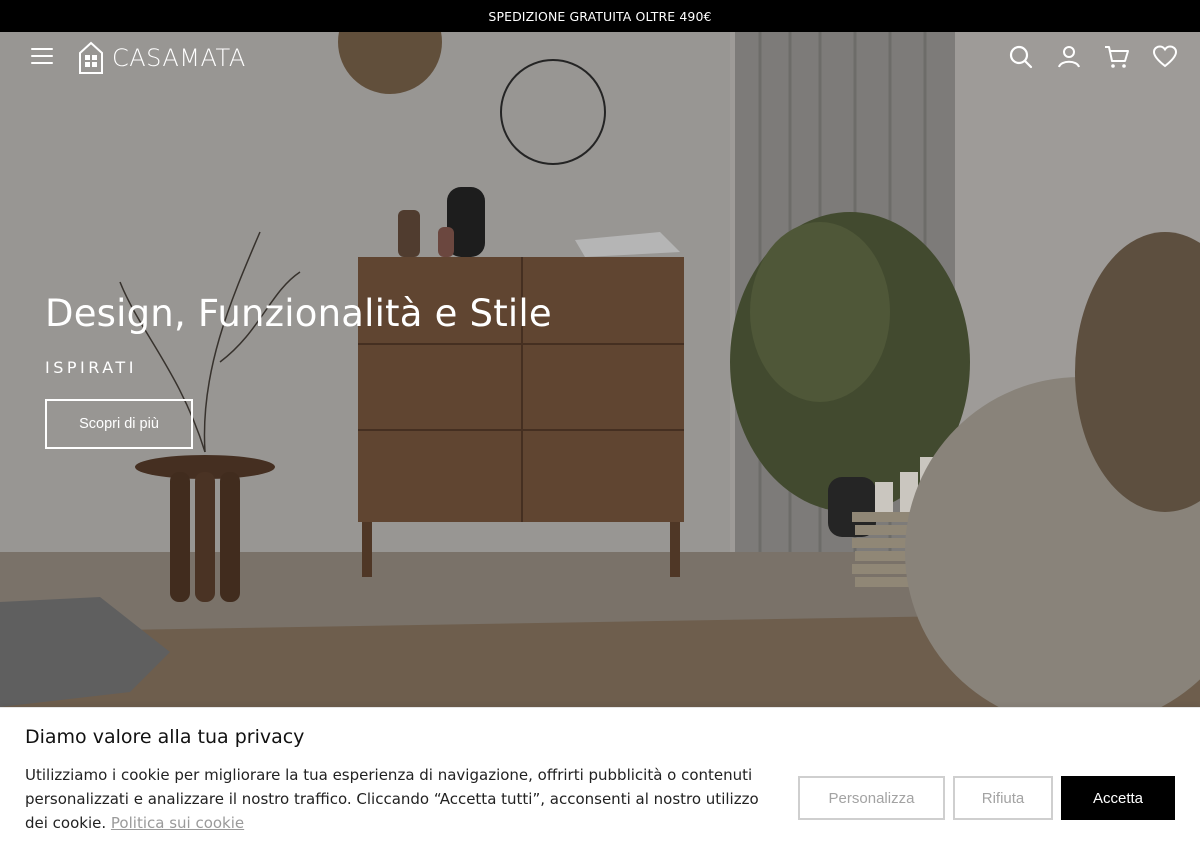  Describe the element at coordinates (1021, 57) in the screenshot. I see `search-icon` at that location.